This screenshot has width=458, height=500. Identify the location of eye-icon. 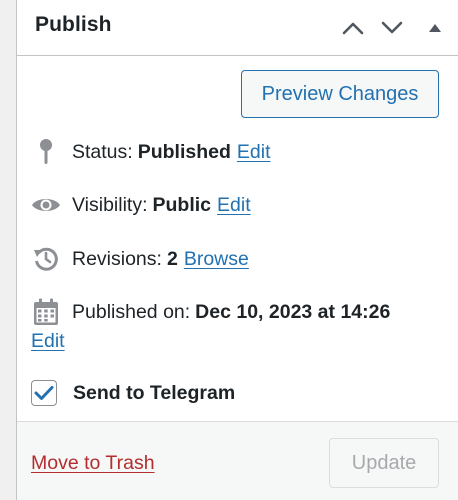
(46, 205).